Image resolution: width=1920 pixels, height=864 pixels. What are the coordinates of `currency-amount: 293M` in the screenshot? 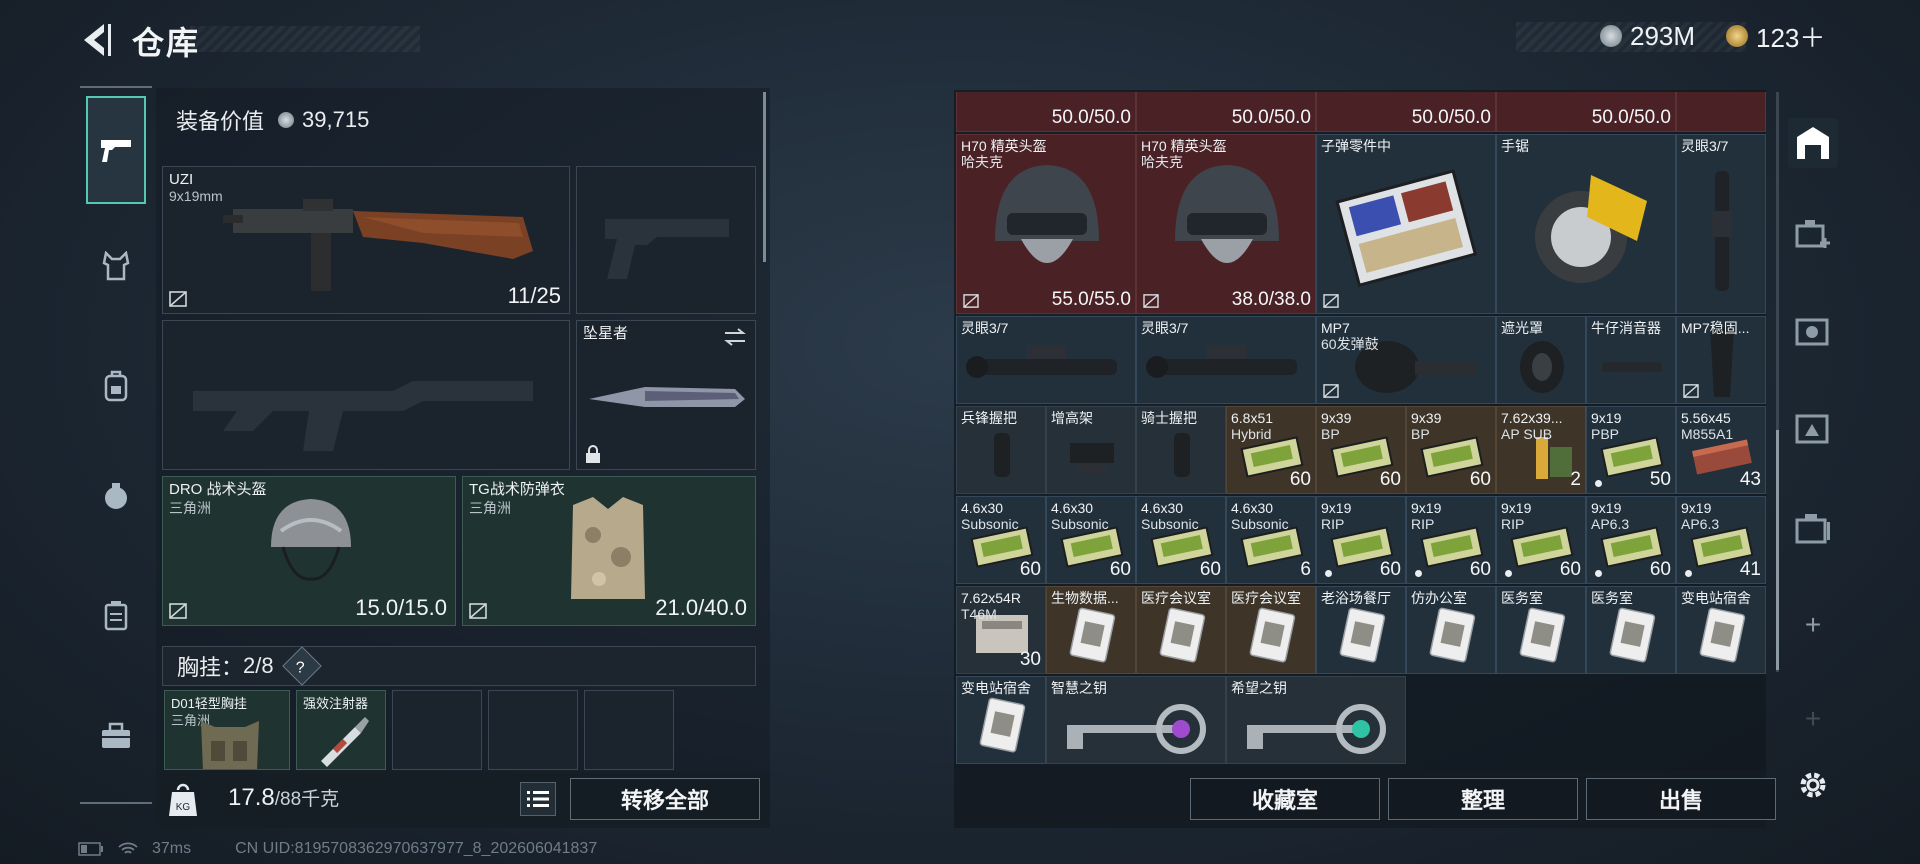 It's located at (1663, 35).